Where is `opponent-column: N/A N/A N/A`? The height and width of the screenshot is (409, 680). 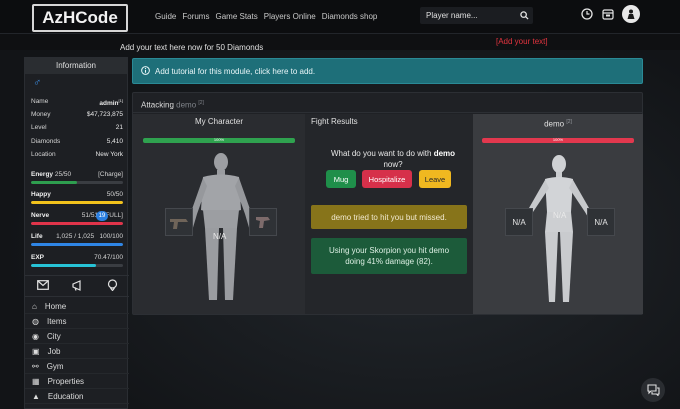
opponent-column: N/A N/A N/A is located at coordinates (558, 214).